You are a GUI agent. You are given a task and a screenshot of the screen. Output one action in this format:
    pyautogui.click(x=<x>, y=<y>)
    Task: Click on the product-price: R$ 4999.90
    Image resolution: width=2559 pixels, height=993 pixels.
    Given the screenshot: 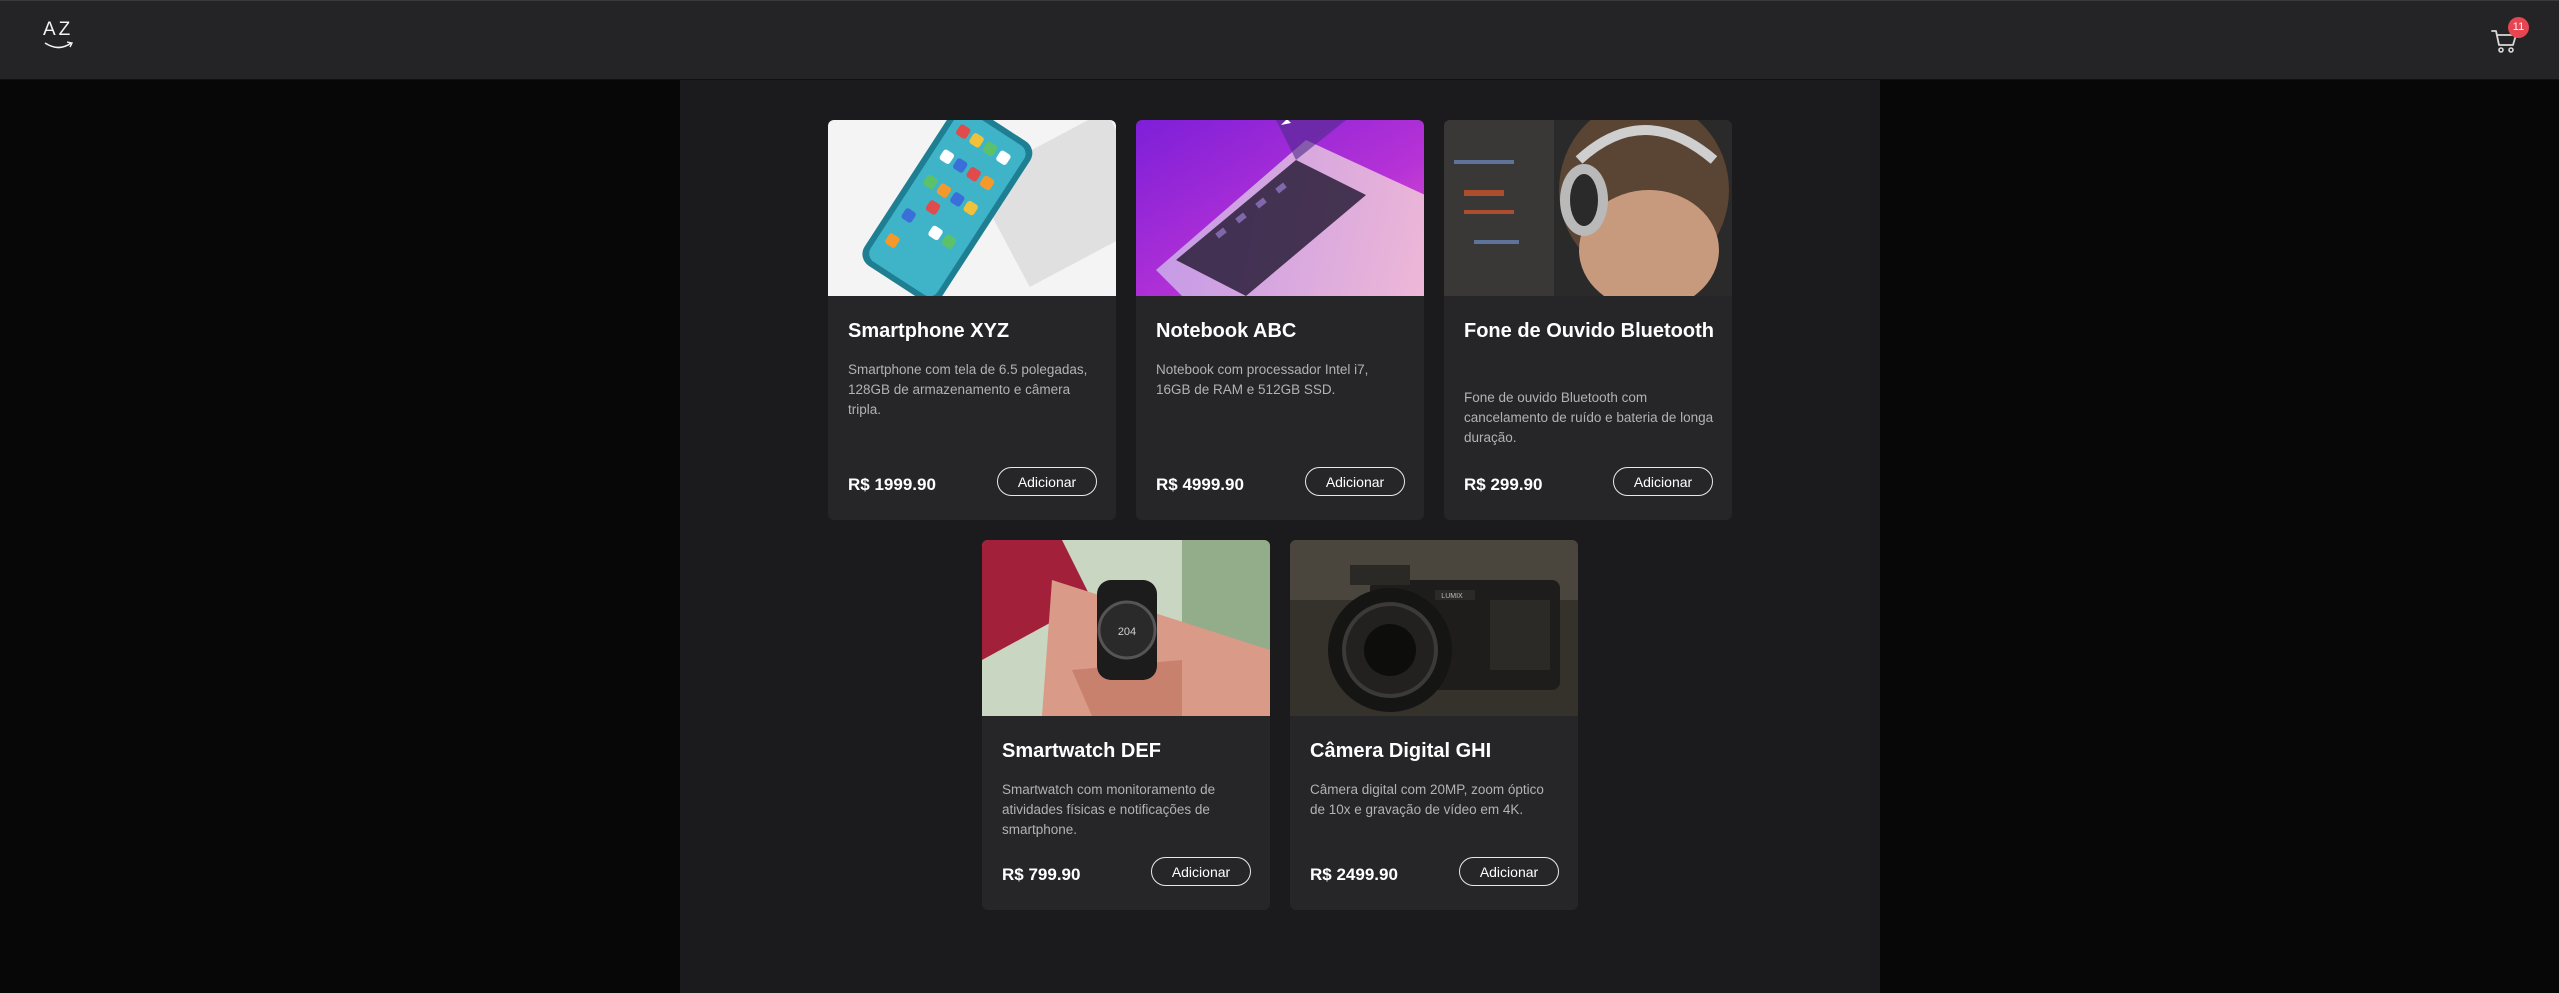 What is the action you would take?
    pyautogui.click(x=1200, y=484)
    